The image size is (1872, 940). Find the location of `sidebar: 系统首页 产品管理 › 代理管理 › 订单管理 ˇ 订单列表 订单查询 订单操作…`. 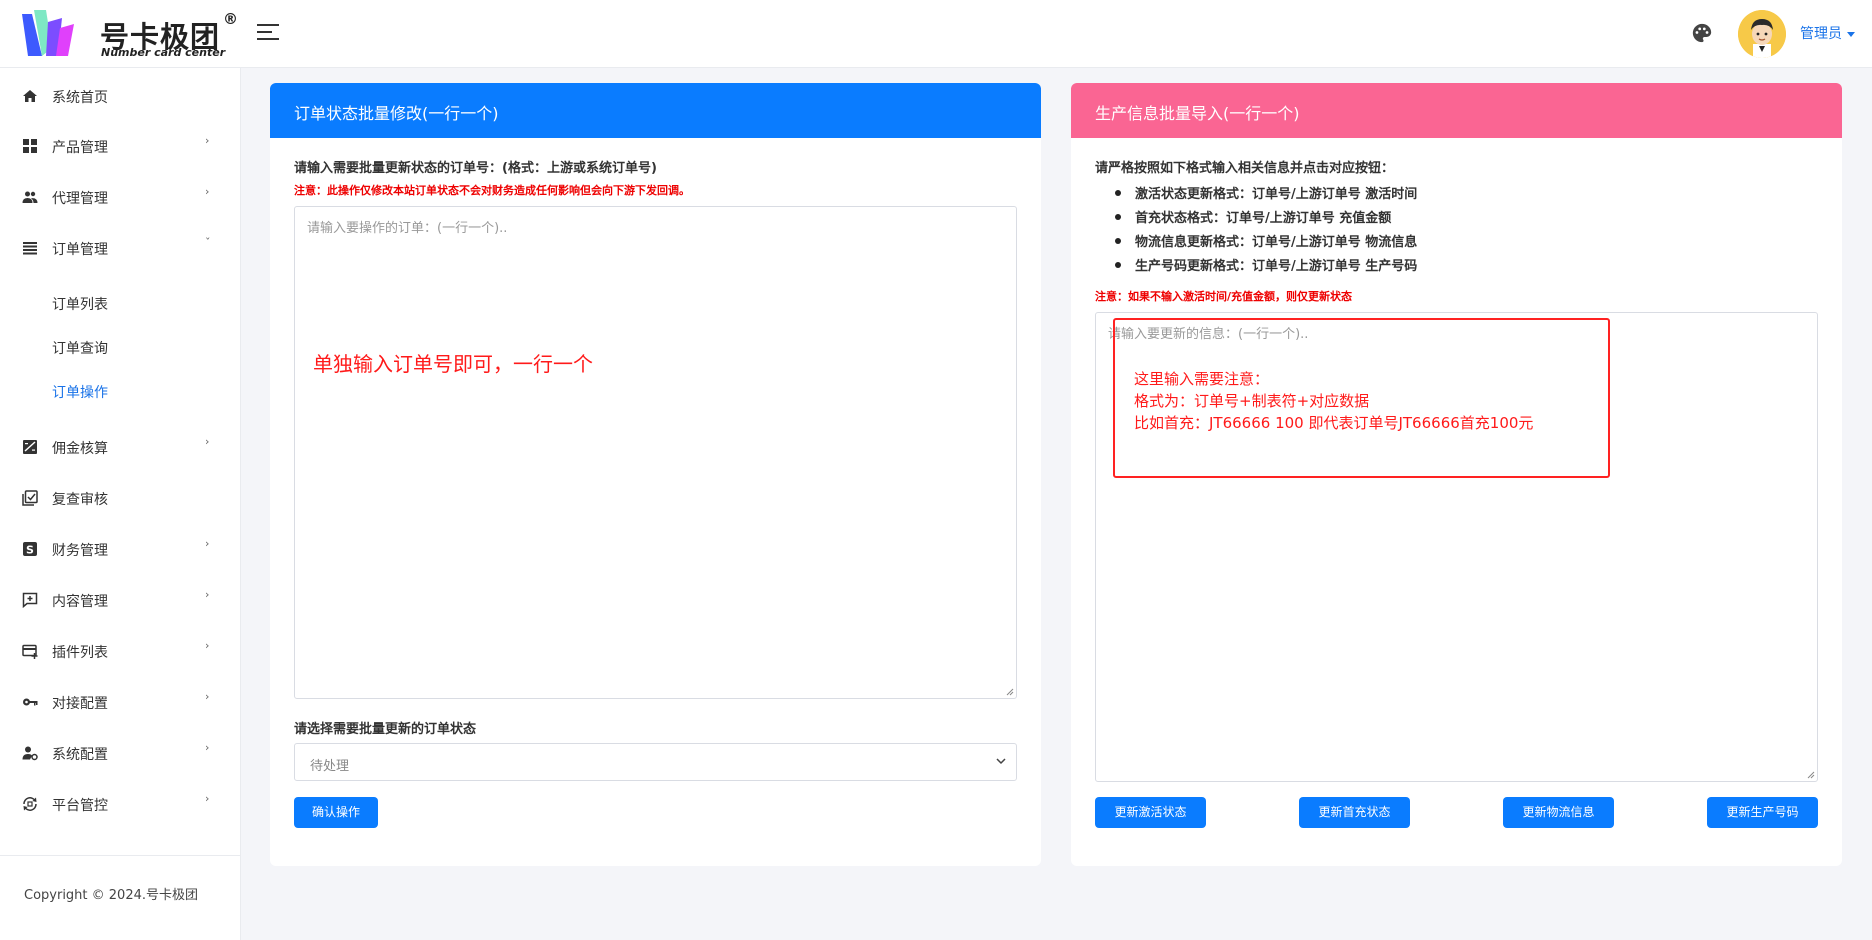

sidebar: 系统首页 产品管理 › 代理管理 › 订单管理 ˇ 订单列表 订单查询 订单操作… is located at coordinates (120, 504).